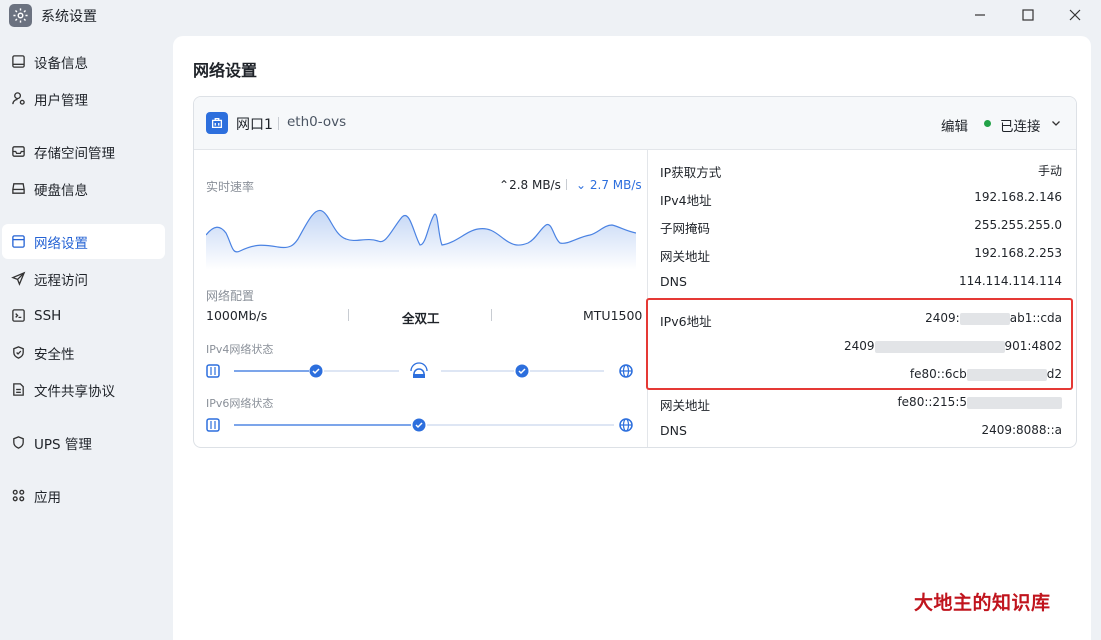 This screenshot has width=1101, height=640. What do you see at coordinates (673, 281) in the screenshot?
I see `dns-label: DNS` at bounding box center [673, 281].